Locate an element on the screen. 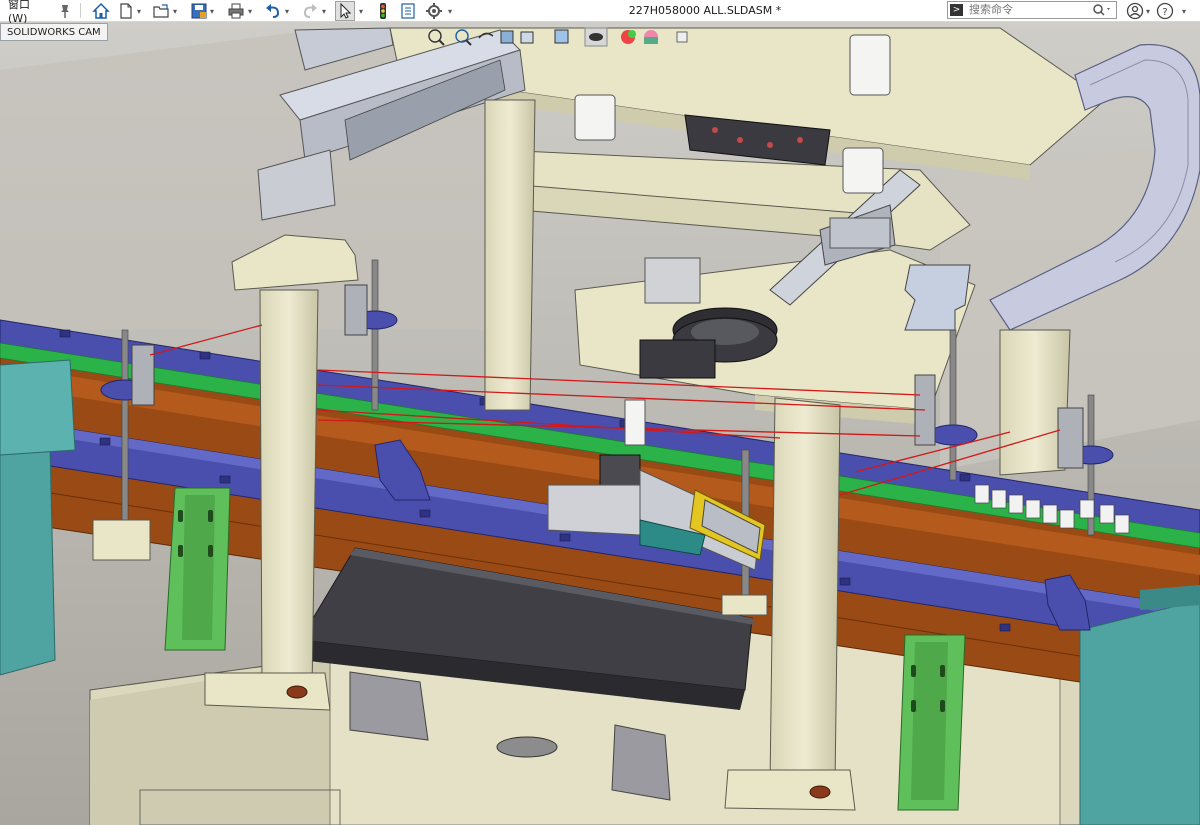 The height and width of the screenshot is (825, 1200). display-settings-icon is located at coordinates (682, 37).